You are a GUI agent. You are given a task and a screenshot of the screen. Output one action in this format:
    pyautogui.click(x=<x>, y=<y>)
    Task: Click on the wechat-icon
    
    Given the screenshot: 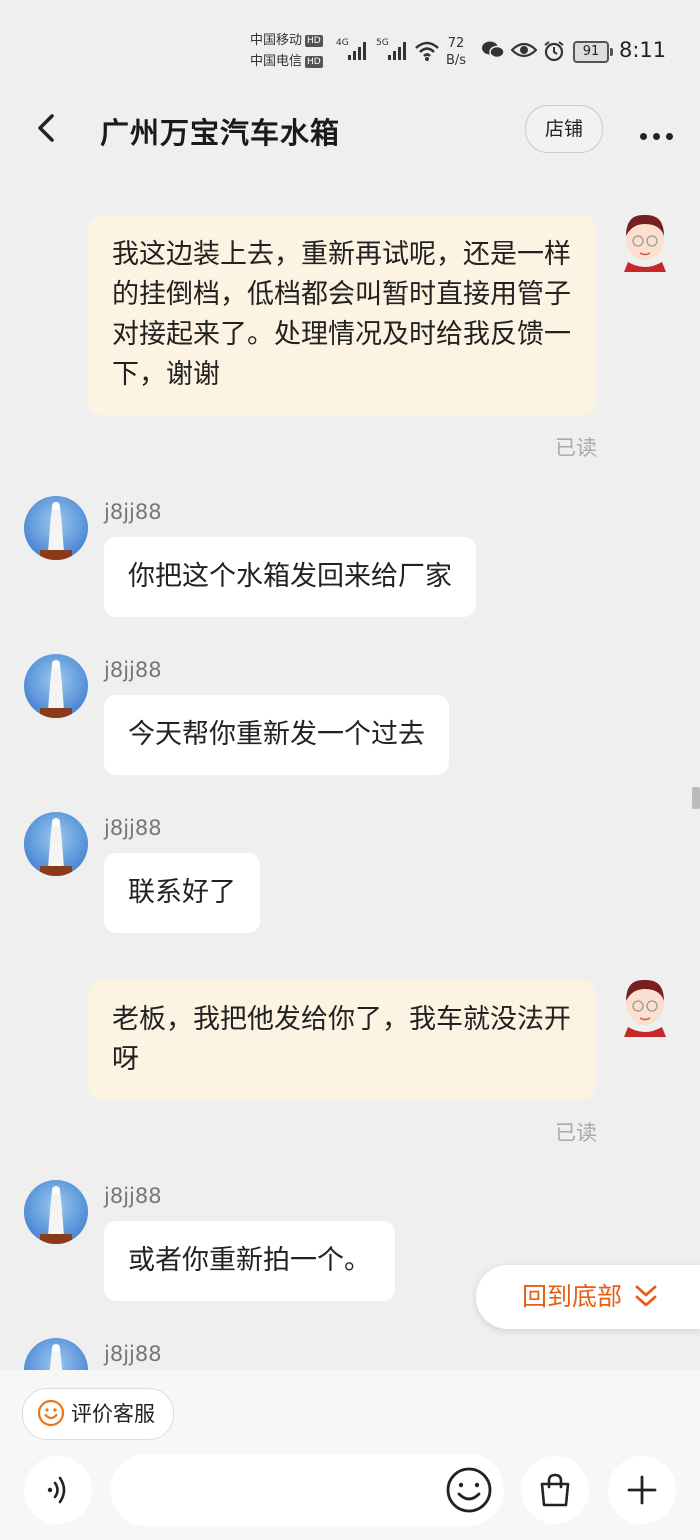 What is the action you would take?
    pyautogui.click(x=493, y=50)
    